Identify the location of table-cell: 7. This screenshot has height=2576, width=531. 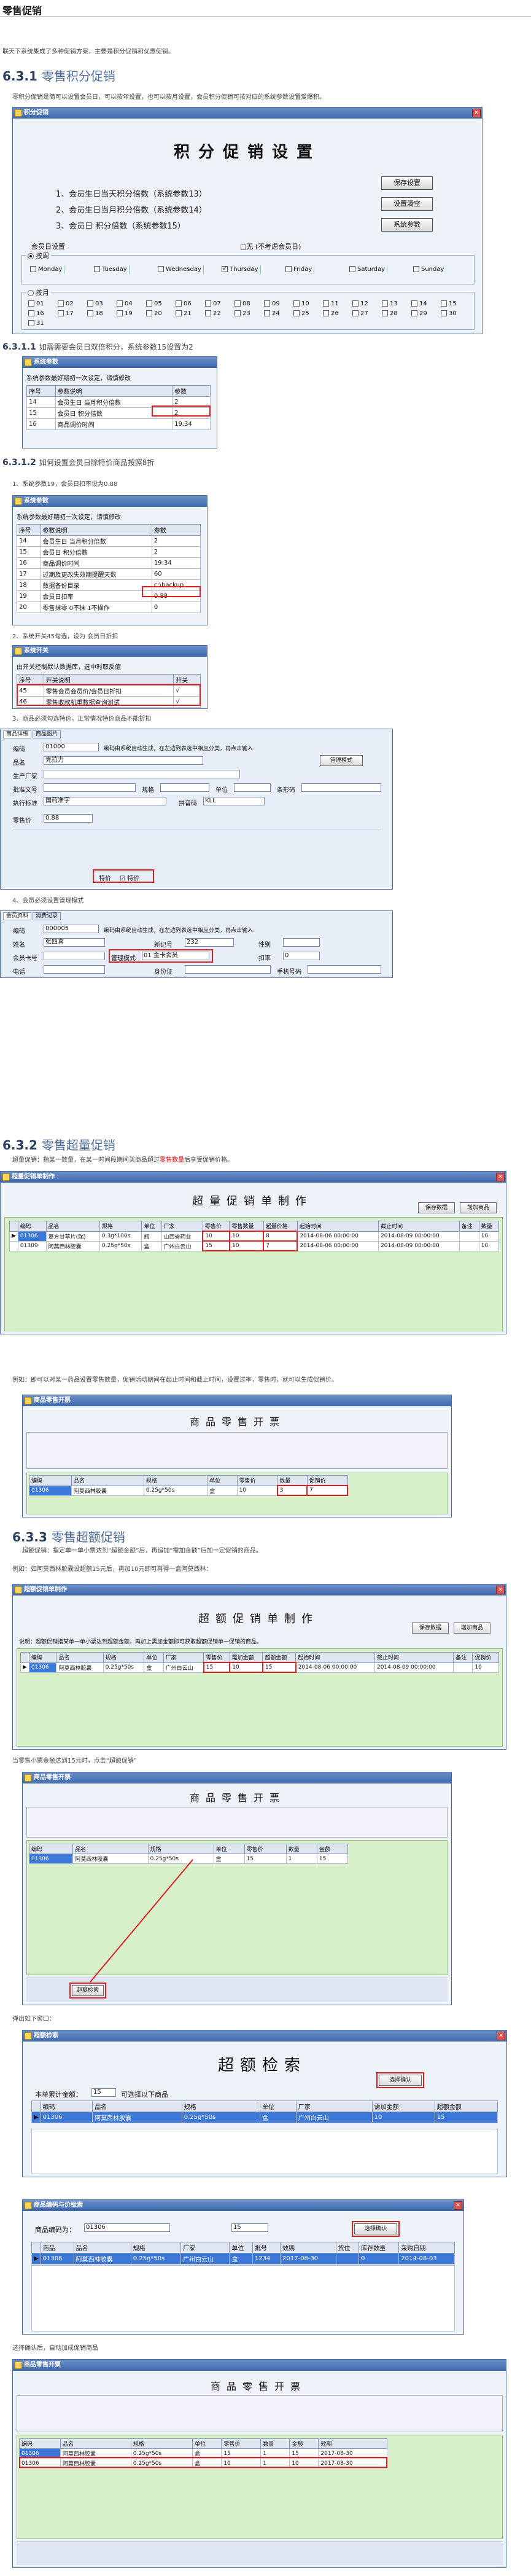
(327, 1490).